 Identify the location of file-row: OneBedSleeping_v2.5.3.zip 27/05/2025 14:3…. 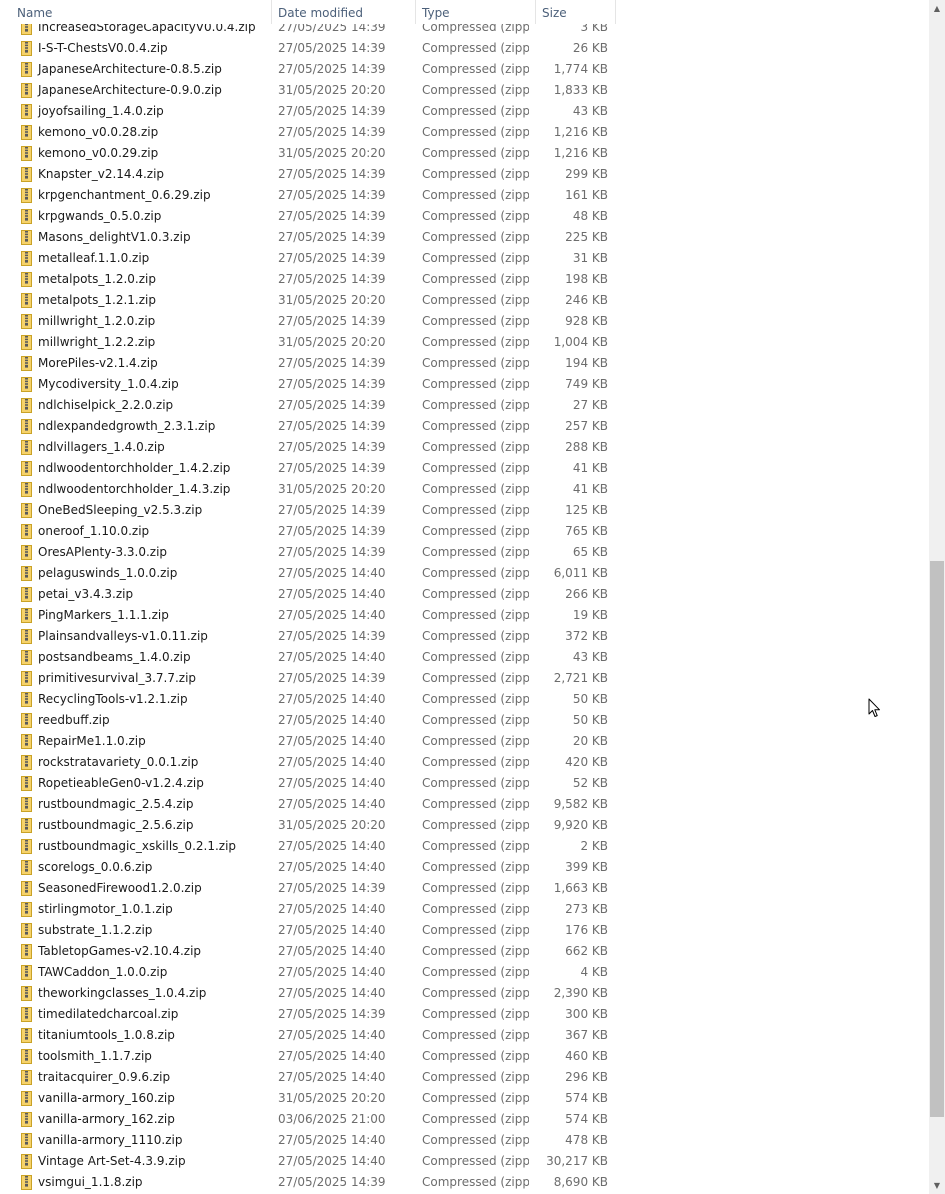
(464, 510).